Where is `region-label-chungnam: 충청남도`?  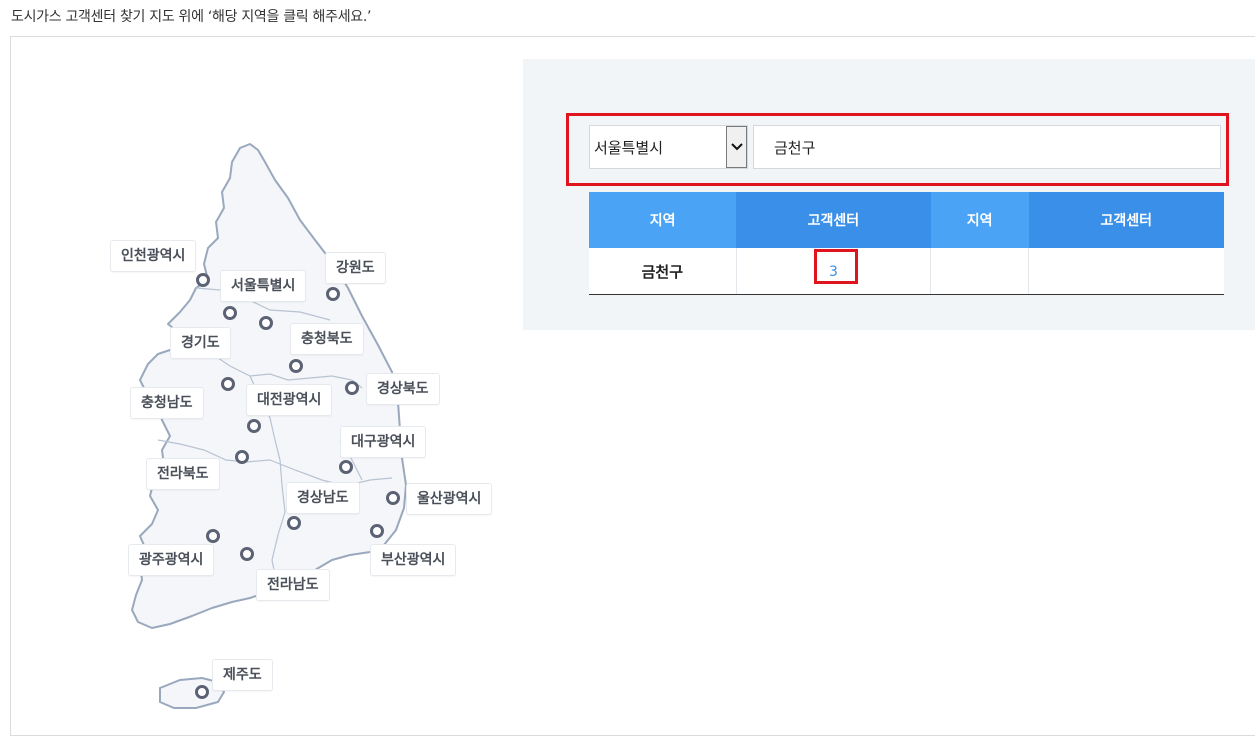 region-label-chungnam: 충청남도 is located at coordinates (167, 403).